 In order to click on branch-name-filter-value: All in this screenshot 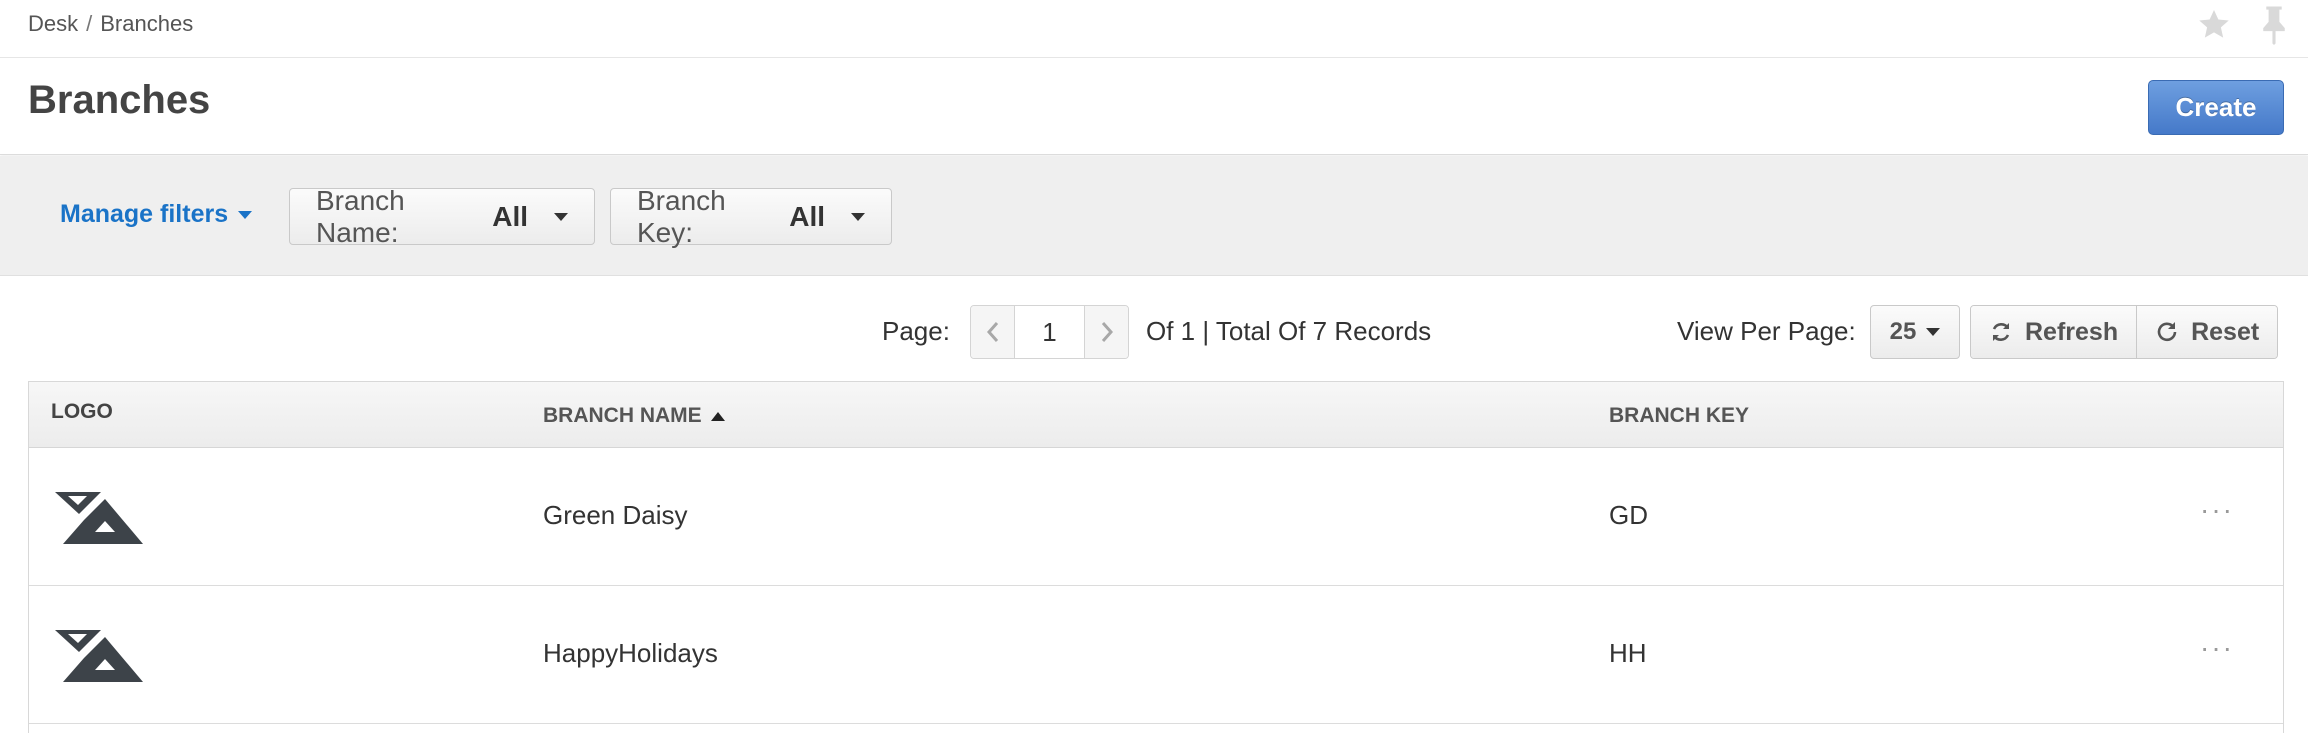, I will do `click(510, 216)`.